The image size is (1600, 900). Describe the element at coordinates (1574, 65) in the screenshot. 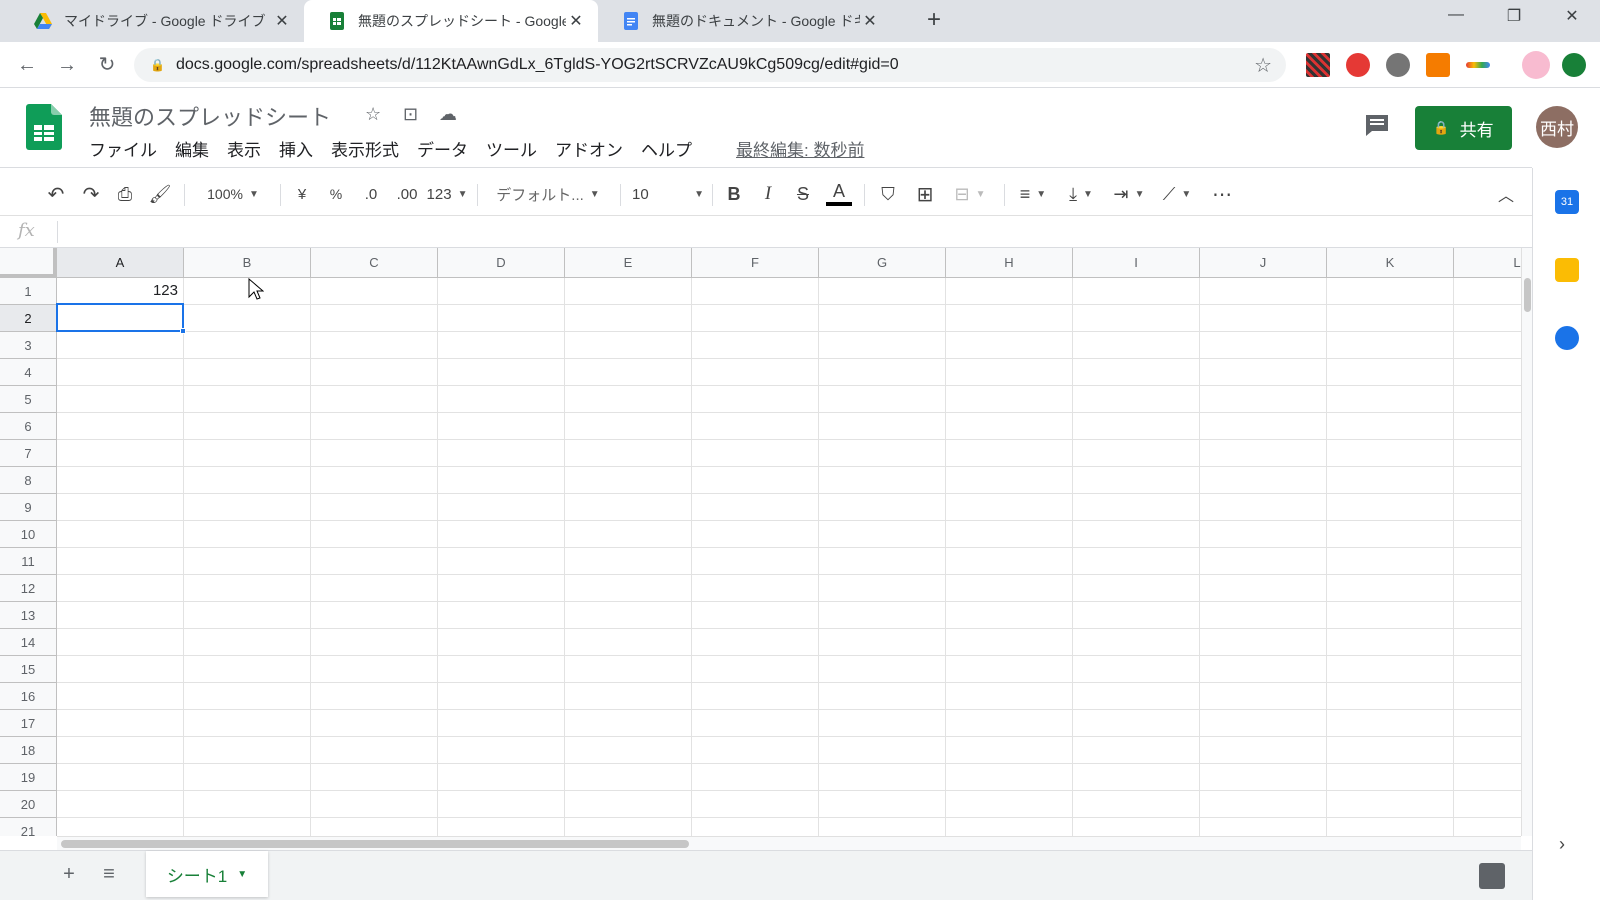

I see `update-icon` at that location.